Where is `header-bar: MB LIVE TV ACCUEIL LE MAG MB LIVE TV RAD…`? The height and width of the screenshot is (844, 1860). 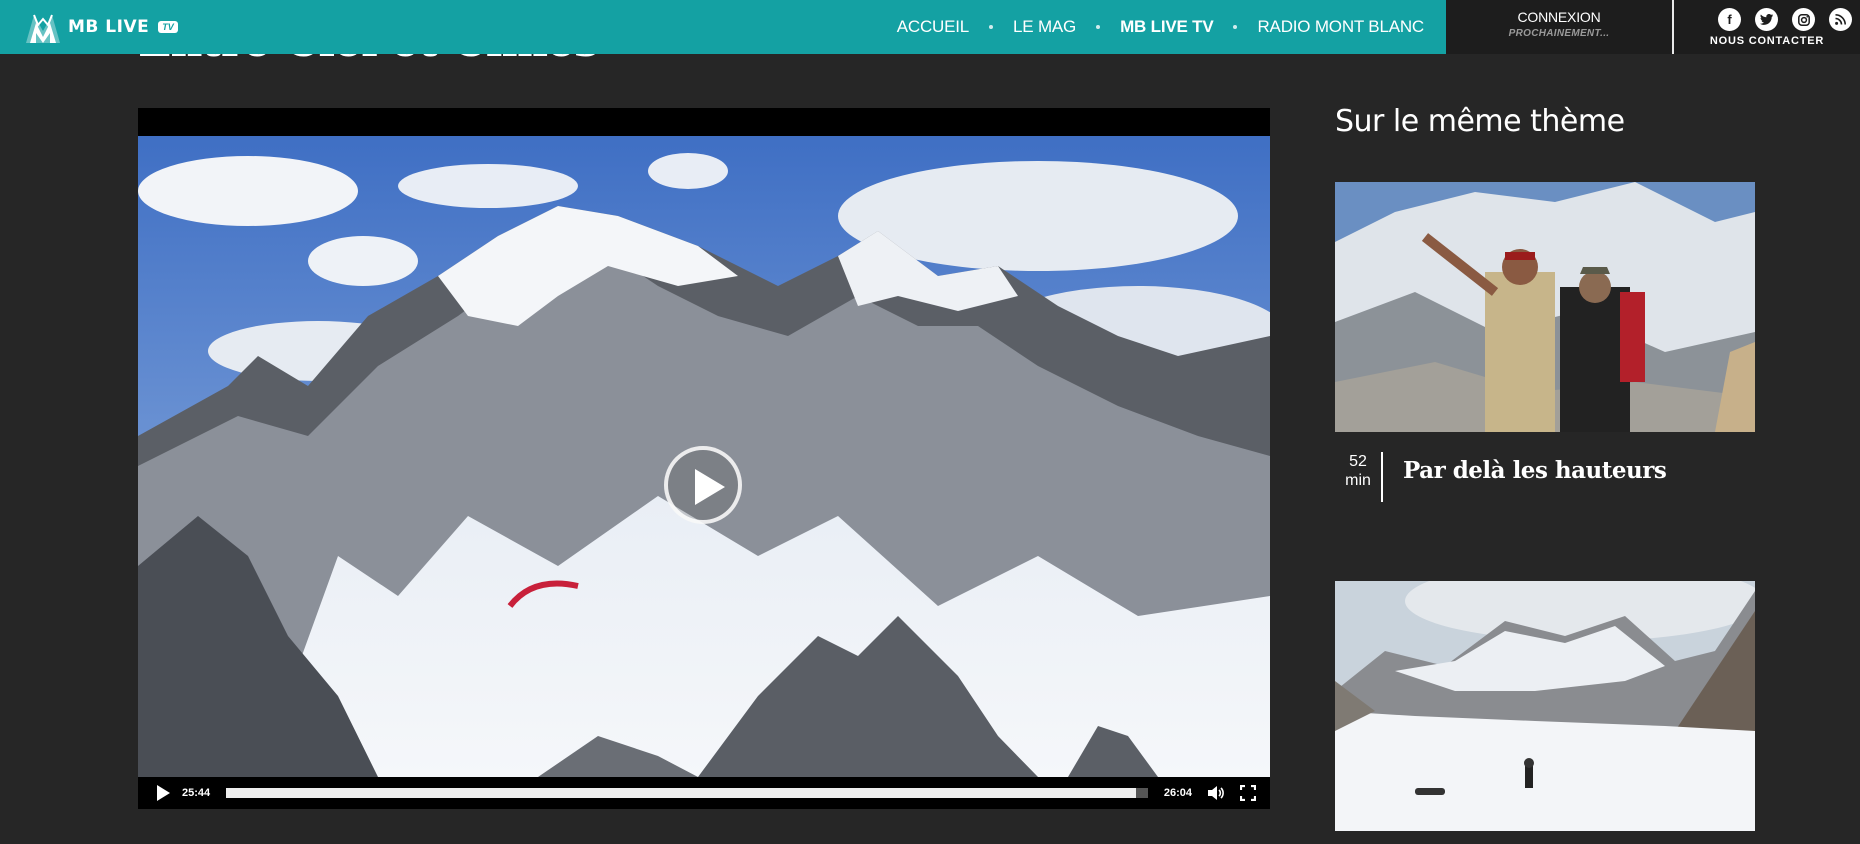
header-bar: MB LIVE TV ACCUEIL LE MAG MB LIVE TV RAD… is located at coordinates (723, 27).